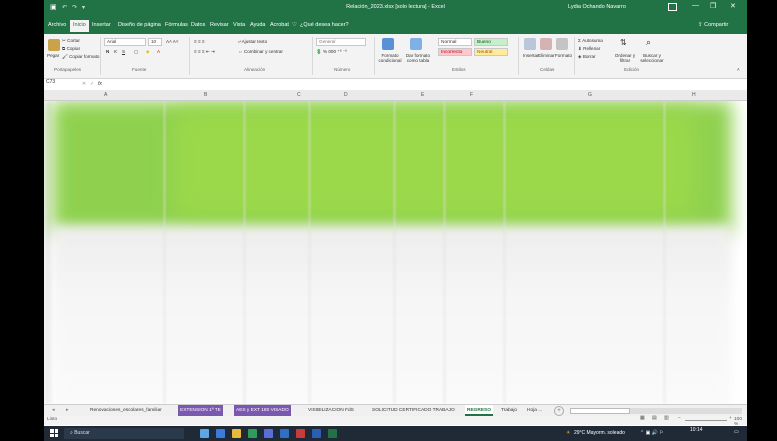 The height and width of the screenshot is (441, 777). I want to click on column-header-h: H, so click(694, 95).